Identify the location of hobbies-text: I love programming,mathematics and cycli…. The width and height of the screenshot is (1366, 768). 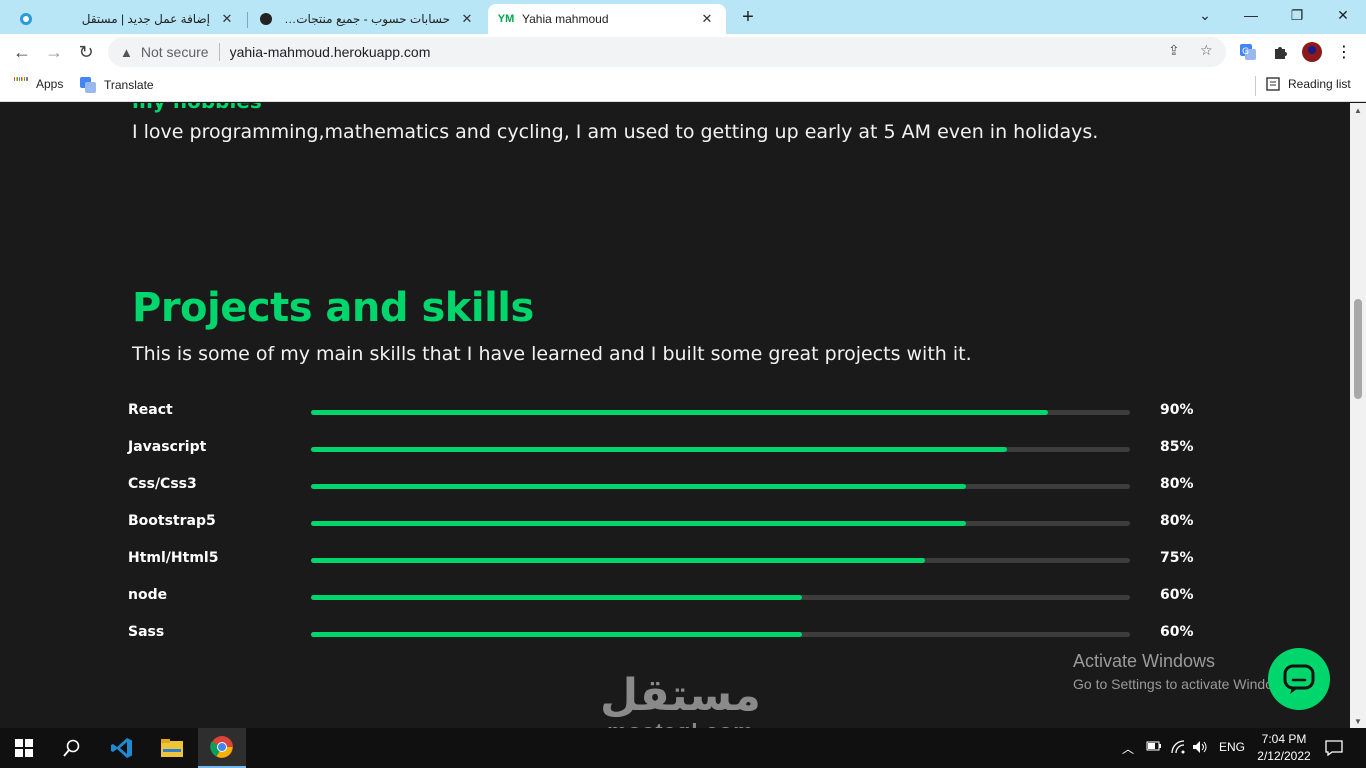
(615, 132).